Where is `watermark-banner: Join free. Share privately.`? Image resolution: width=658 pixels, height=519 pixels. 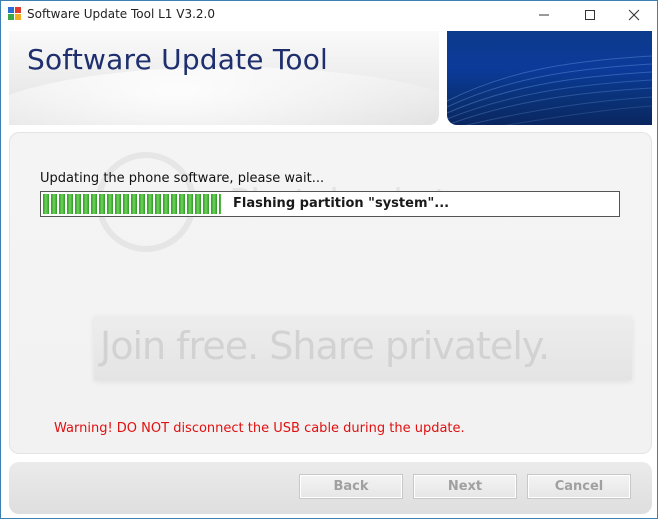 watermark-banner: Join free. Share privately. is located at coordinates (363, 348).